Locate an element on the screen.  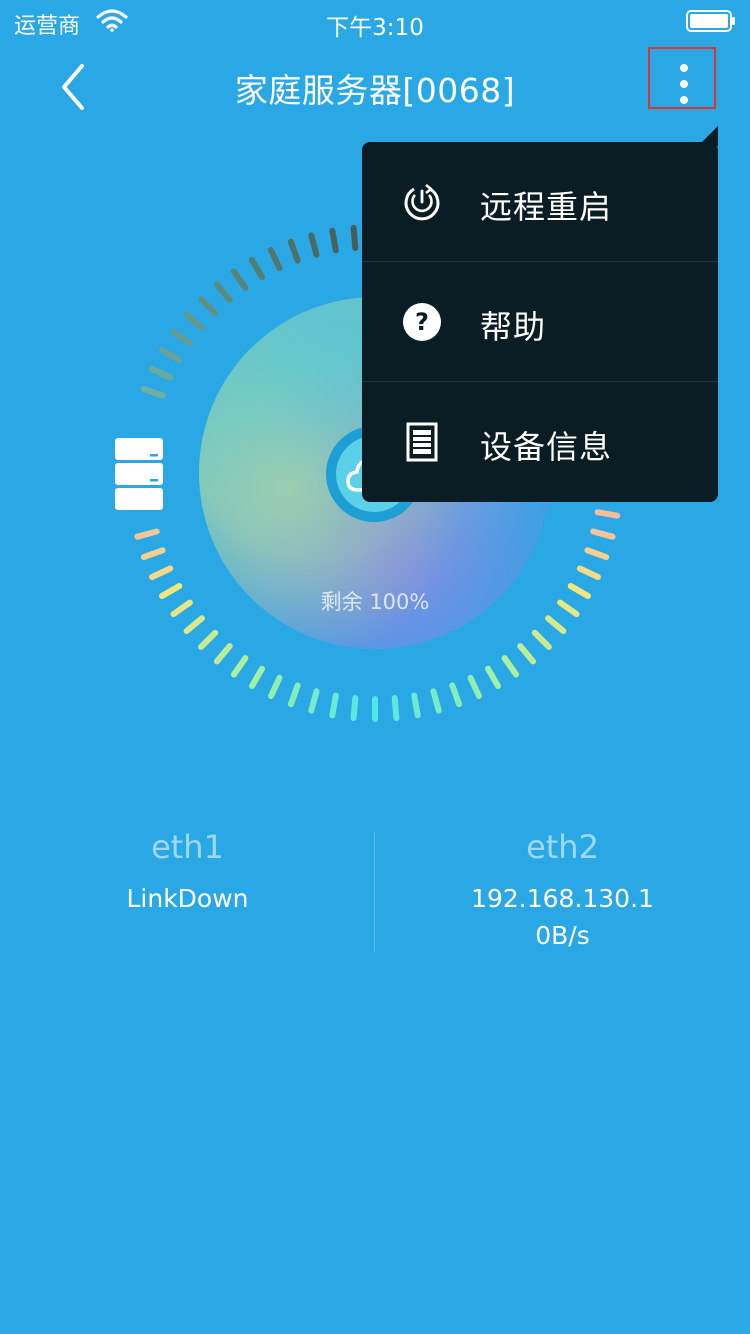
help-icon: ? is located at coordinates (422, 322).